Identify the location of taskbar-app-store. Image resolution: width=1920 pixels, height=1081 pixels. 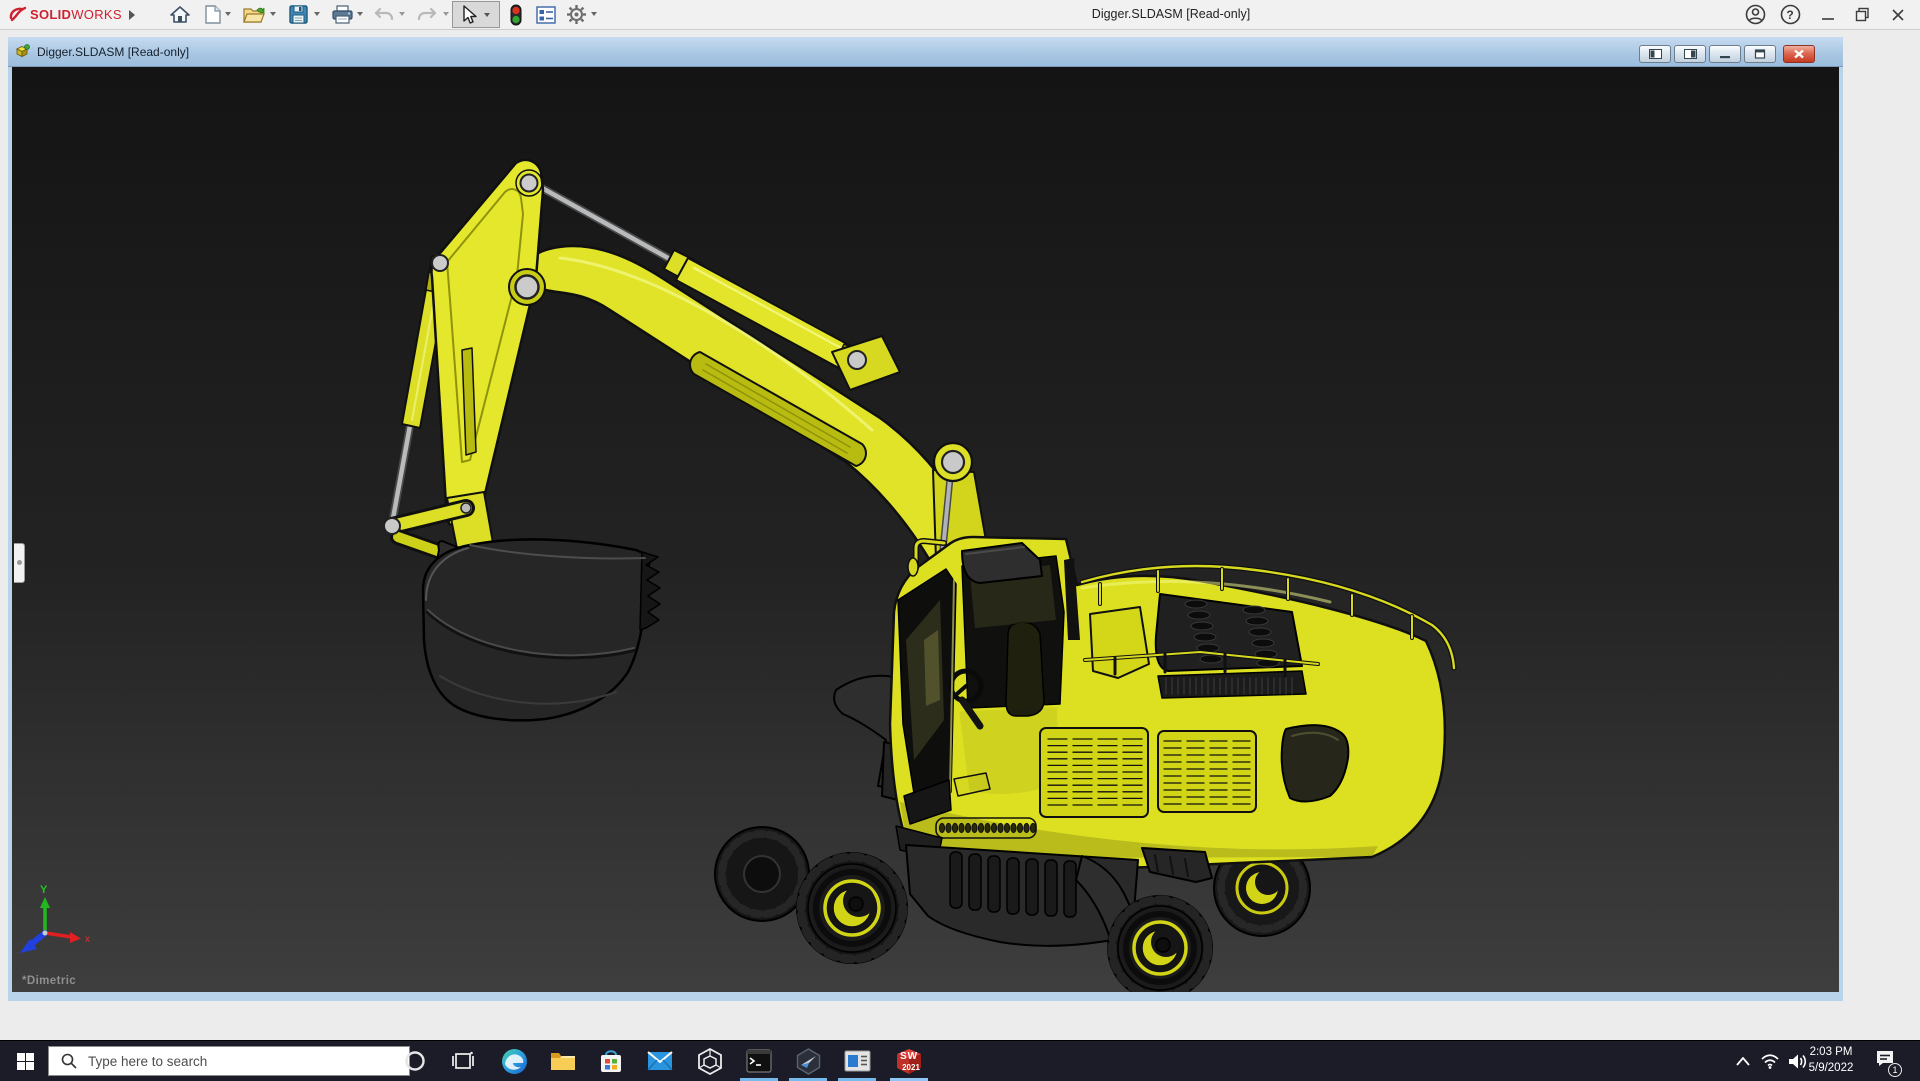
(611, 1061).